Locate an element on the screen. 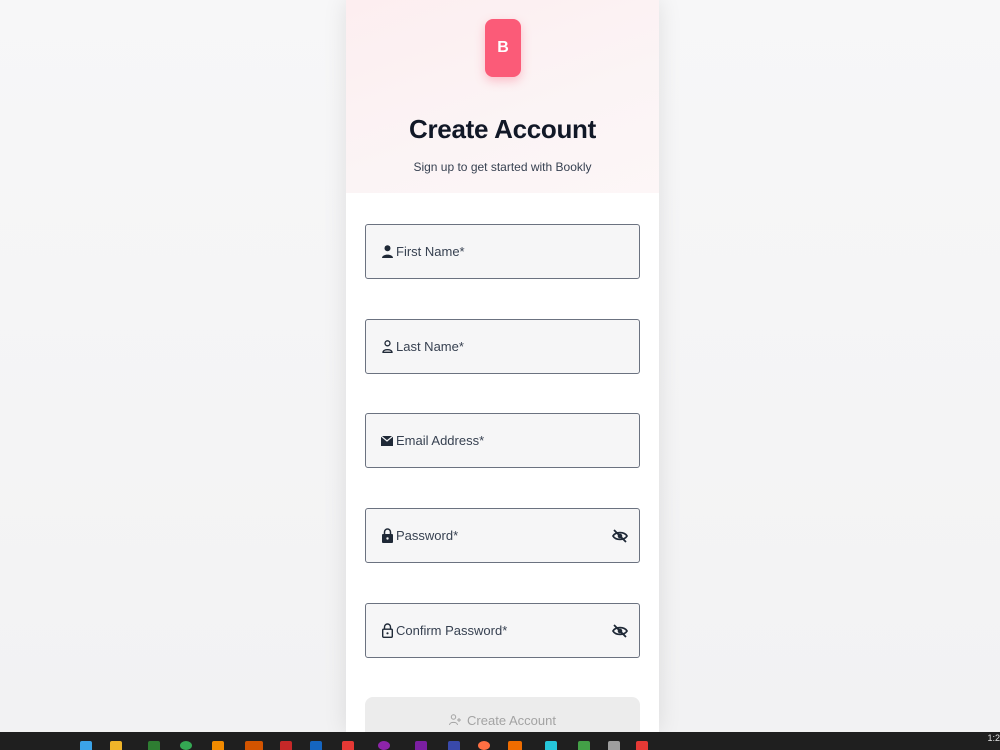  email-field: Email Address* is located at coordinates (502, 440).